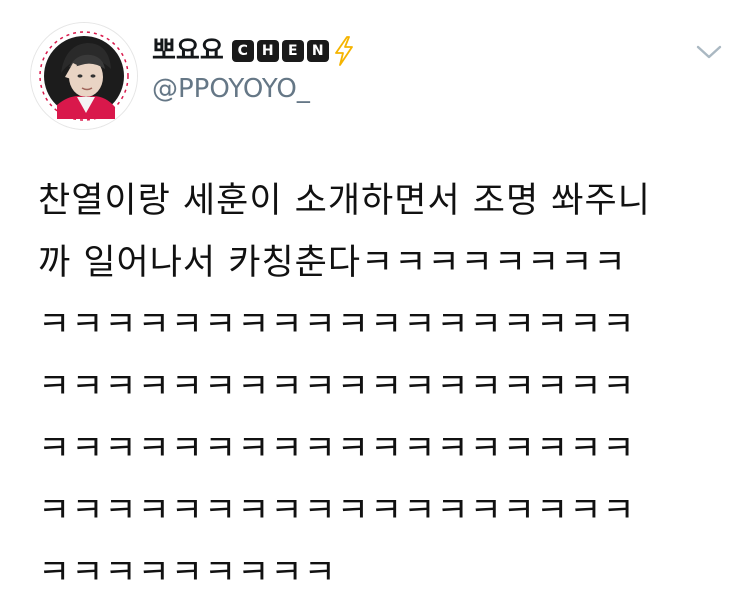  I want to click on tweet-text-line: ㅋㅋㅋㅋㅋㅋㅋㅋㅋ, so click(187, 573).